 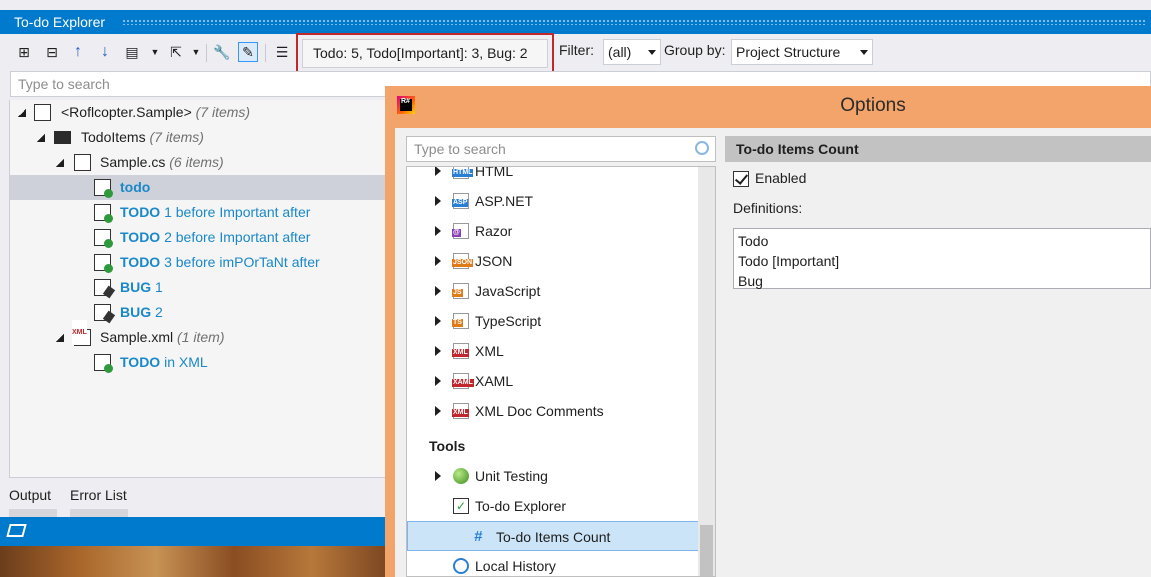 What do you see at coordinates (200, 162) in the screenshot?
I see `tree-file-node: Sample.cs (6 items)` at bounding box center [200, 162].